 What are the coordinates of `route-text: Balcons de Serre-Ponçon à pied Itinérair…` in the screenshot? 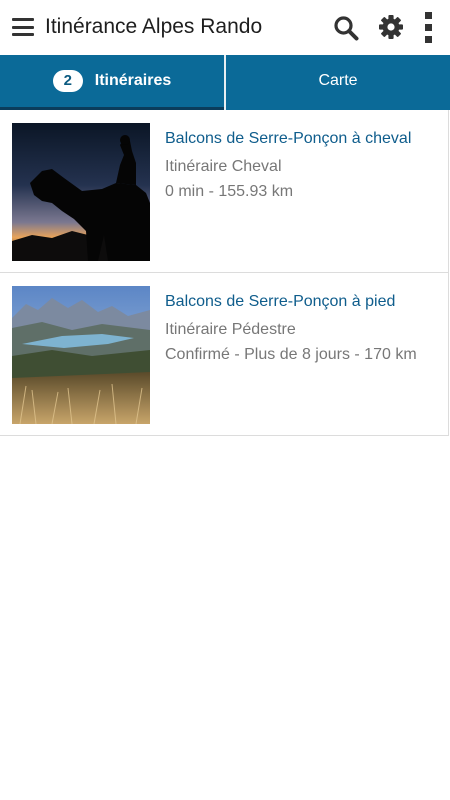 It's located at (299, 328).